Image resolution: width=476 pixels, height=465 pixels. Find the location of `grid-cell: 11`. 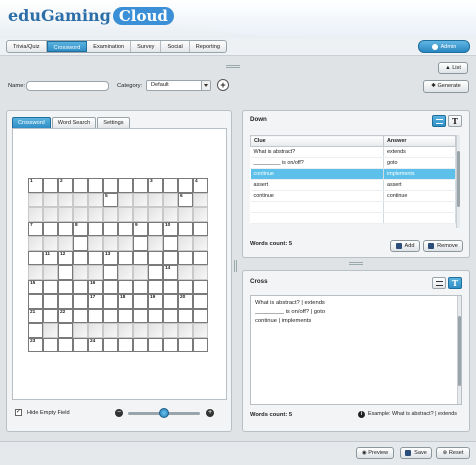

grid-cell: 11 is located at coordinates (50, 257).